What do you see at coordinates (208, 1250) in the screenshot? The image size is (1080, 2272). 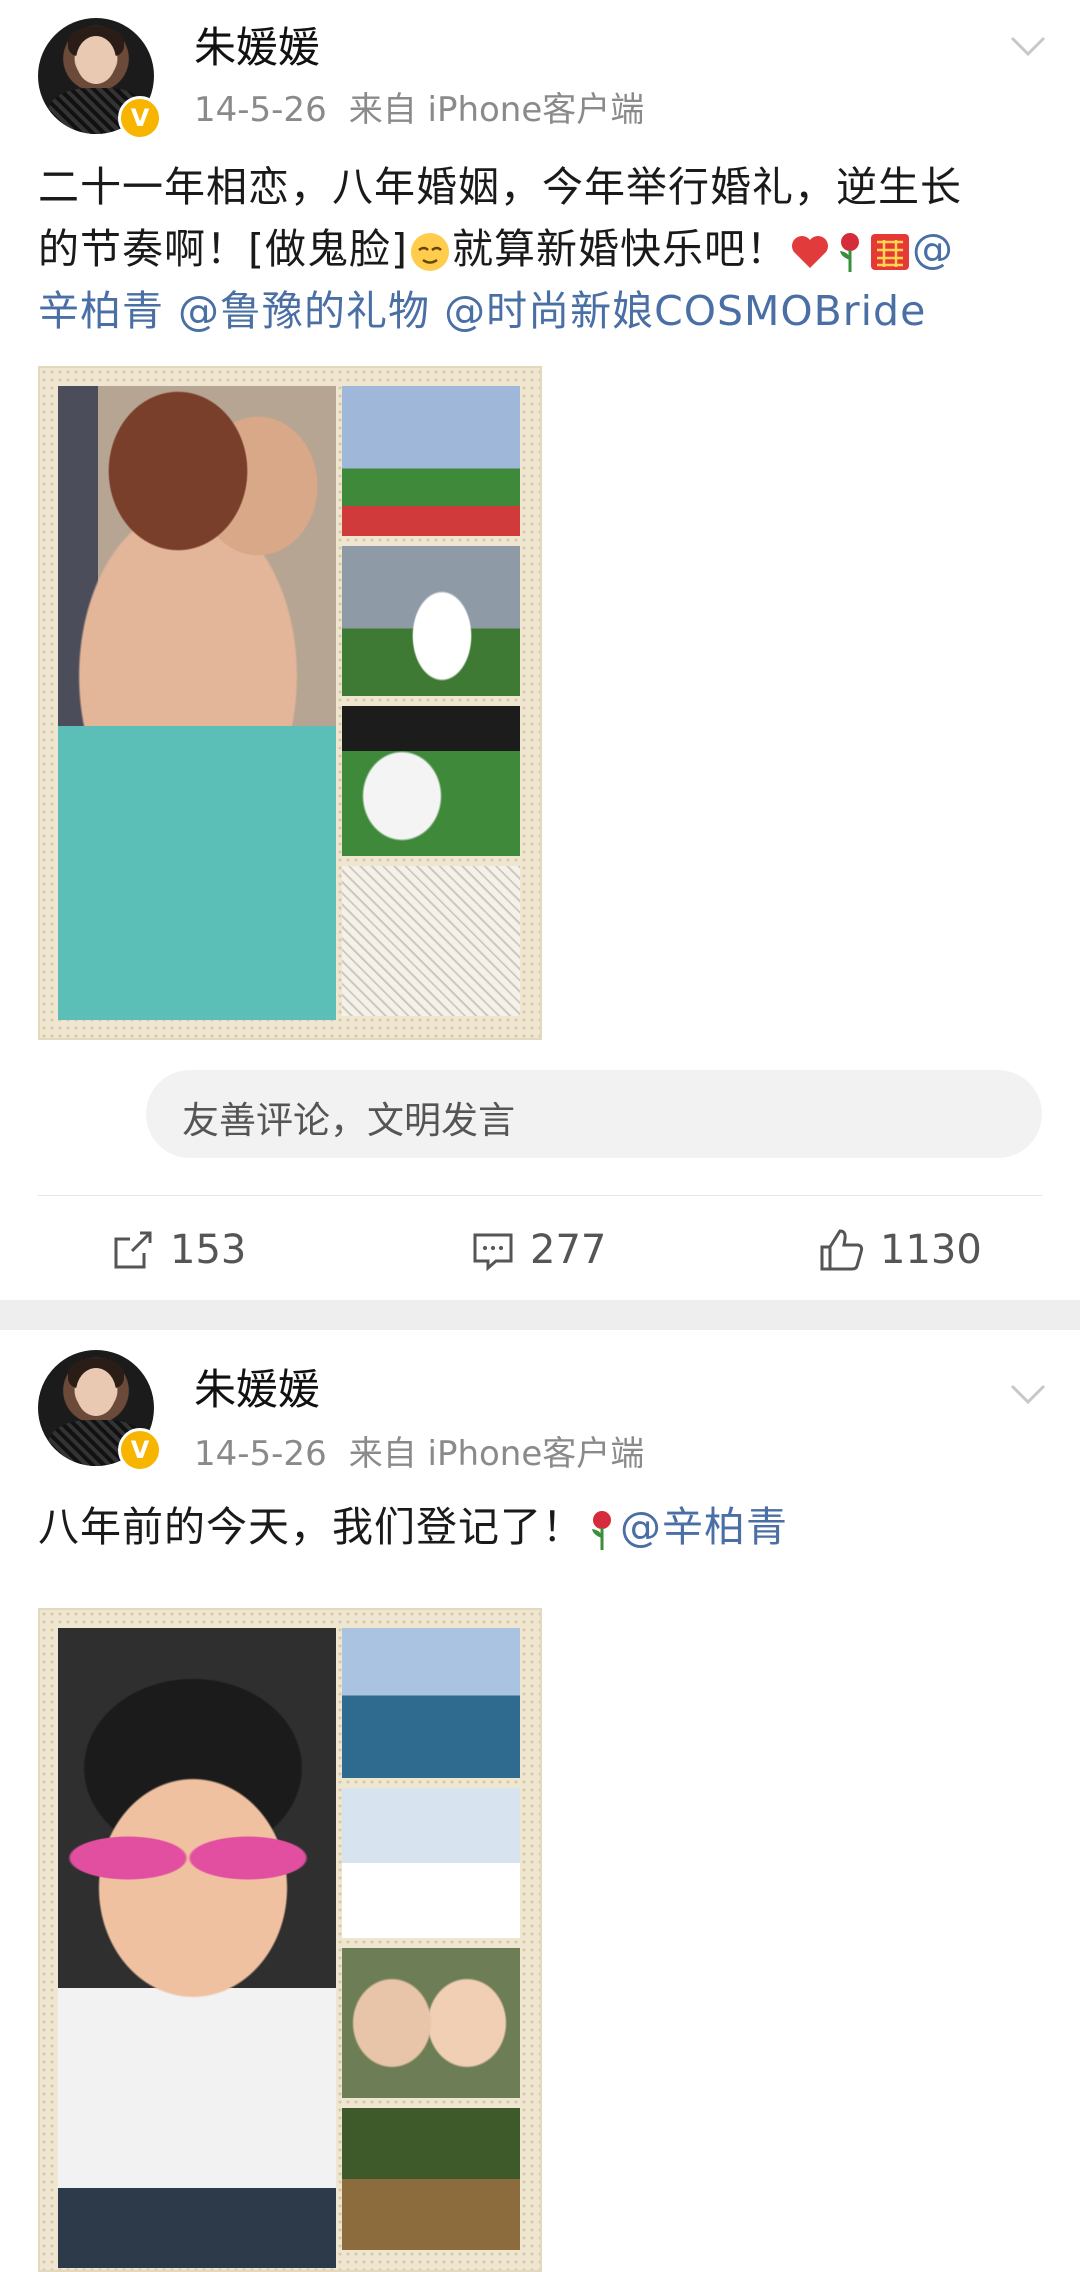 I see `repost-count: 153` at bounding box center [208, 1250].